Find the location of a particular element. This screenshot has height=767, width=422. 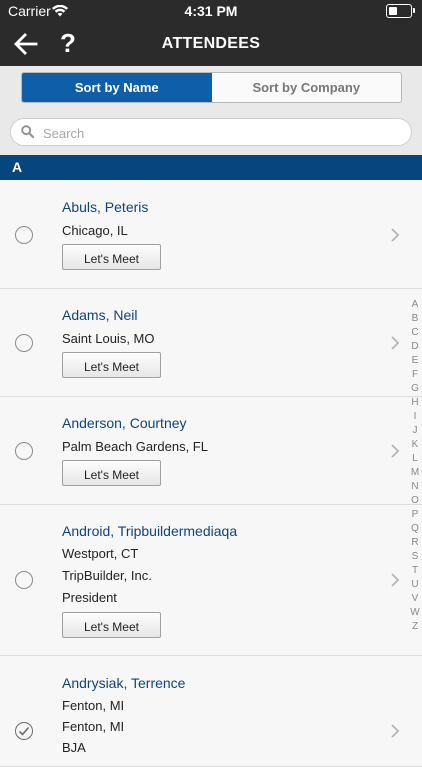

sort-by-company-tab: Sort by Company is located at coordinates (307, 87).